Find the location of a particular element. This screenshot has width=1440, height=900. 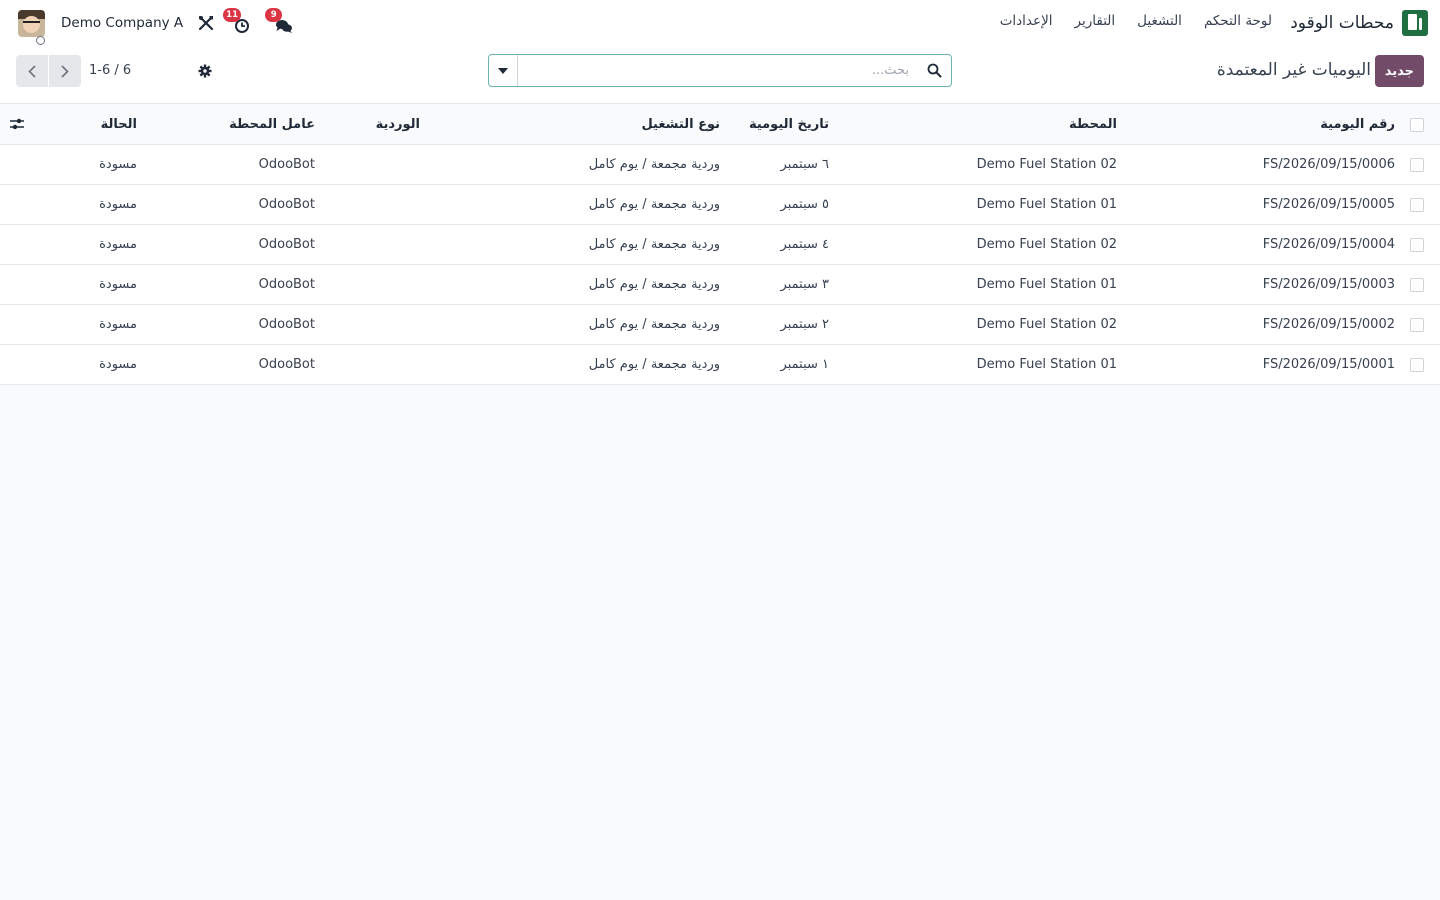

header-shift: الوردية is located at coordinates (398, 125).